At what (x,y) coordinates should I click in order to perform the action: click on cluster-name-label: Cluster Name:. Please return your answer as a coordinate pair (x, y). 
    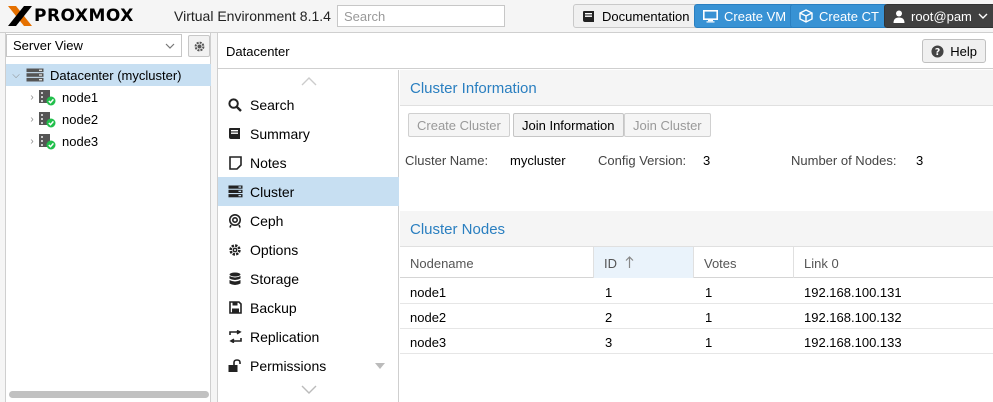
    Looking at the image, I should click on (447, 160).